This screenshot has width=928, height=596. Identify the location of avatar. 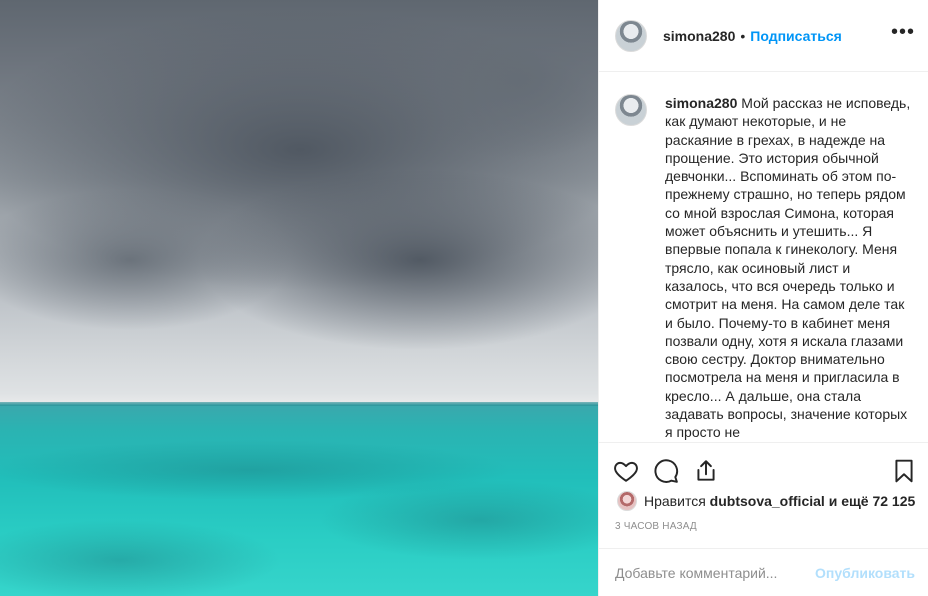
(631, 35).